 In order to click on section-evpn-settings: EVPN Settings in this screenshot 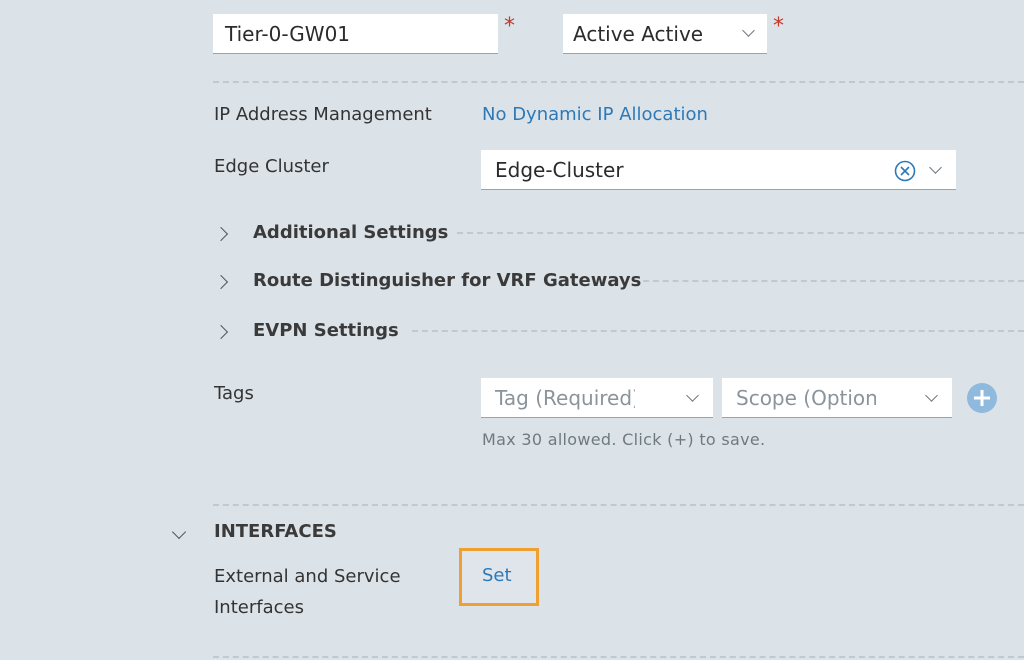, I will do `click(618, 331)`.